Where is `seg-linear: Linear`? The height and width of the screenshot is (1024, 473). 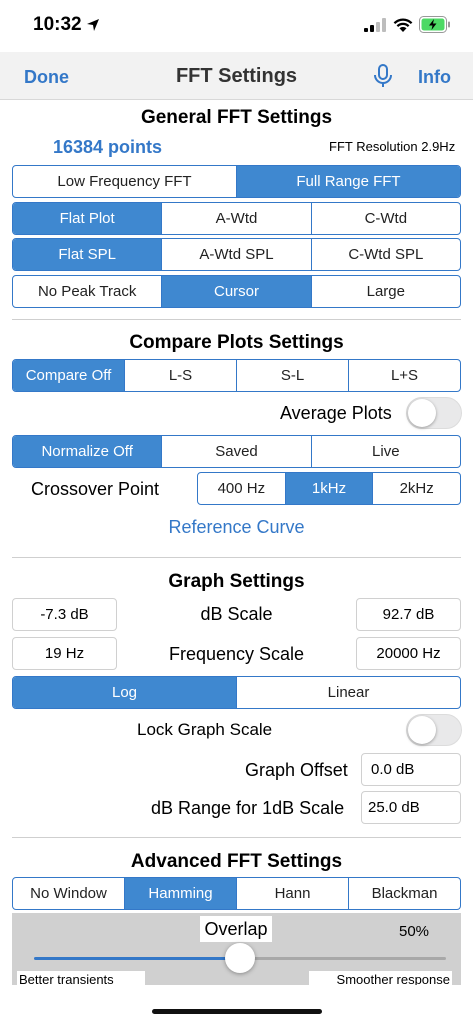 seg-linear: Linear is located at coordinates (348, 692).